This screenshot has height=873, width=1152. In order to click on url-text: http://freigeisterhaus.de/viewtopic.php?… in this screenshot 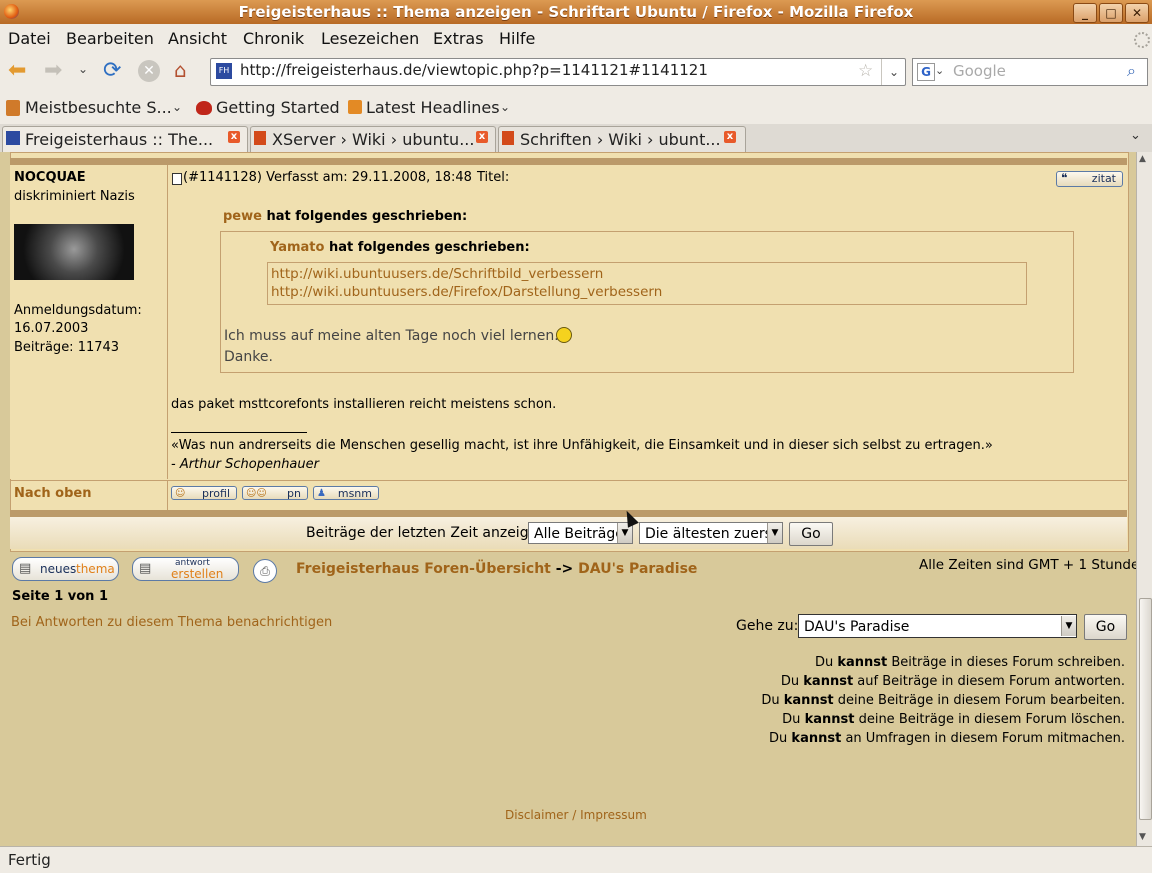, I will do `click(474, 70)`.